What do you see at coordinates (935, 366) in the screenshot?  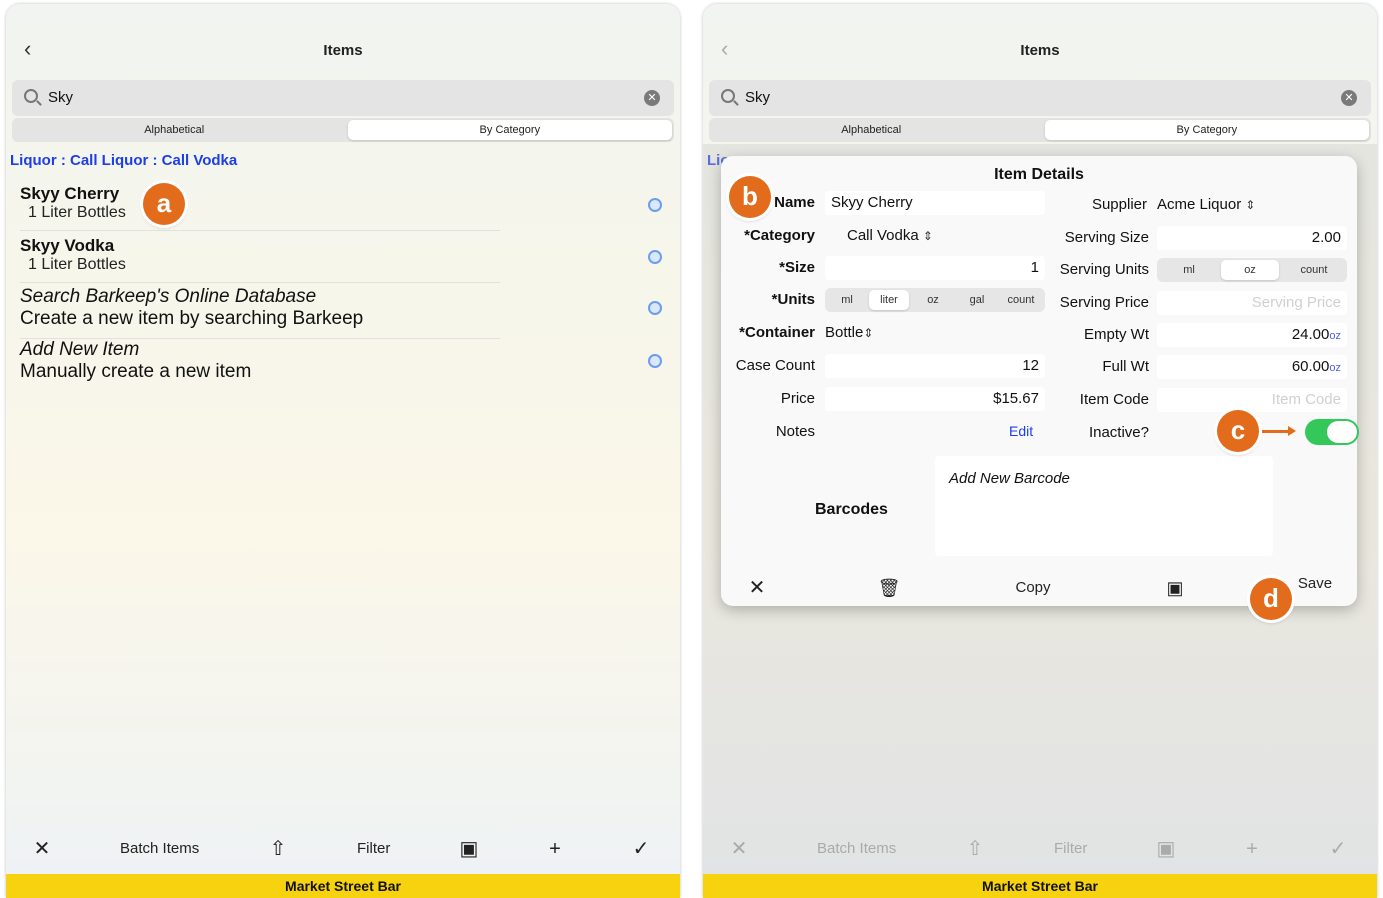 I see `case-count-field: 12` at bounding box center [935, 366].